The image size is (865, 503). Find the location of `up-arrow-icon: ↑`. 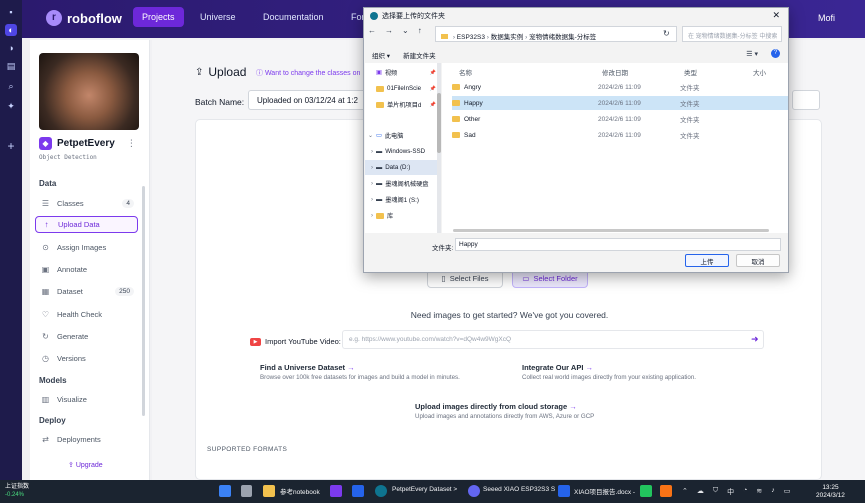

up-arrow-icon: ↑ is located at coordinates (420, 30).